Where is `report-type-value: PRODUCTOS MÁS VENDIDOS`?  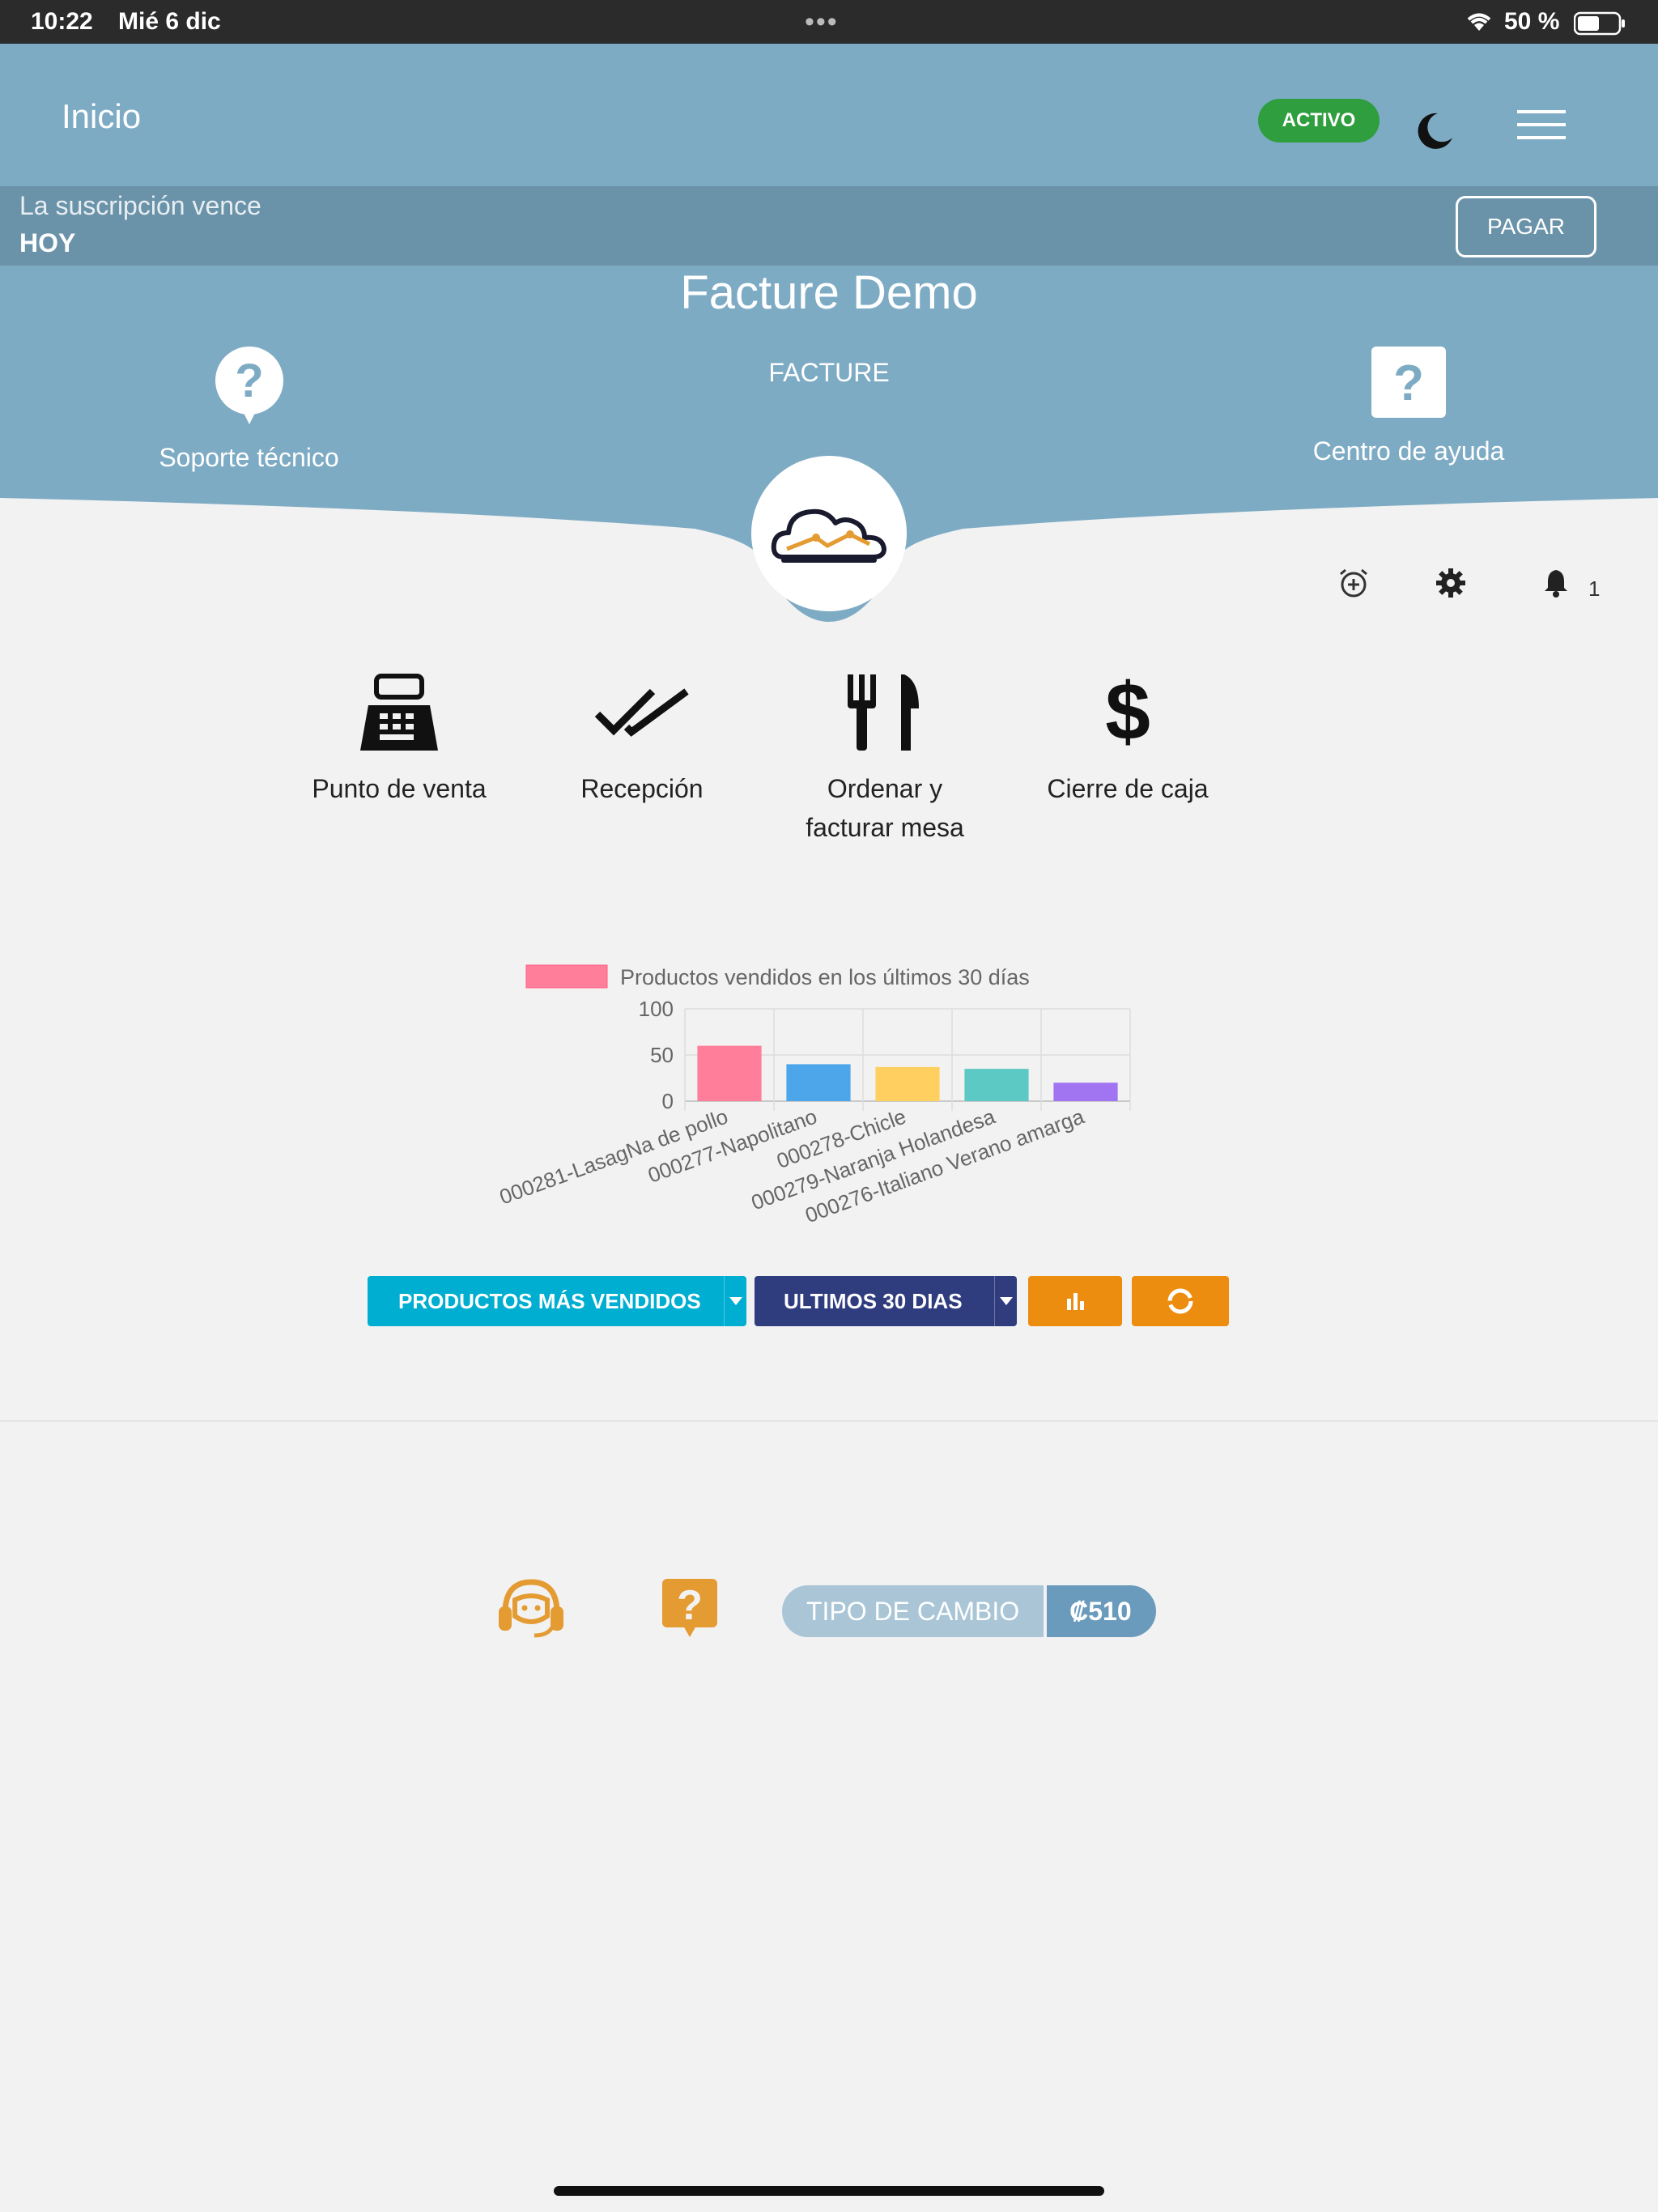
report-type-value: PRODUCTOS MÁS VENDIDOS is located at coordinates (549, 1301).